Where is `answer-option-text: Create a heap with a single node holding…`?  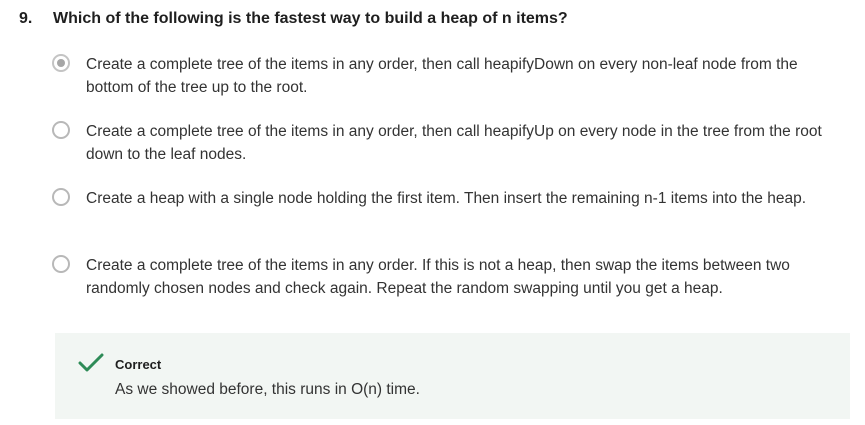
answer-option-text: Create a heap with a single node holding… is located at coordinates (446, 198).